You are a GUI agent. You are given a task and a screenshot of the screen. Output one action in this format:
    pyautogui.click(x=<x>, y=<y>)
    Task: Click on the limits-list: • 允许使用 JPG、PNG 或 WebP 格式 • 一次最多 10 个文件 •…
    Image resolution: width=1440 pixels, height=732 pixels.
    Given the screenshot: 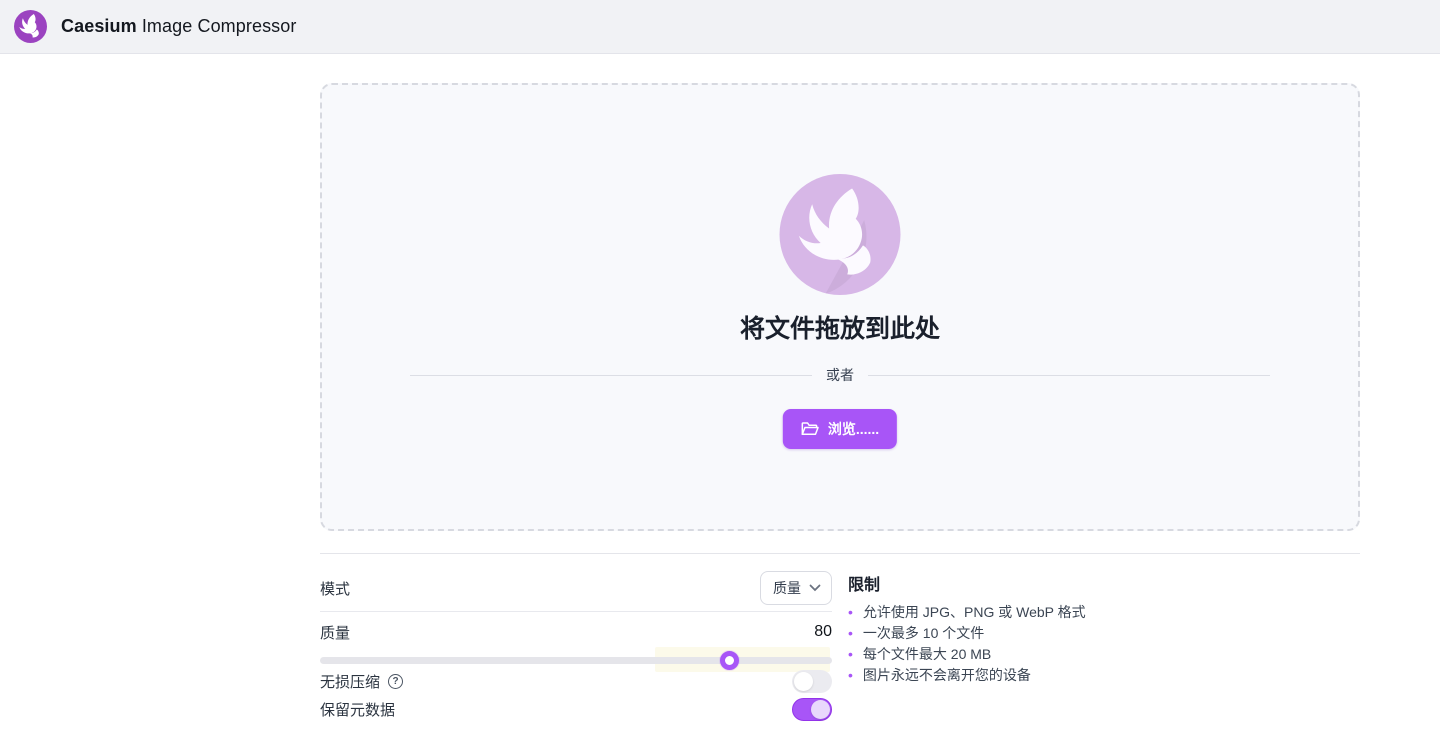 What is the action you would take?
    pyautogui.click(x=1108, y=644)
    